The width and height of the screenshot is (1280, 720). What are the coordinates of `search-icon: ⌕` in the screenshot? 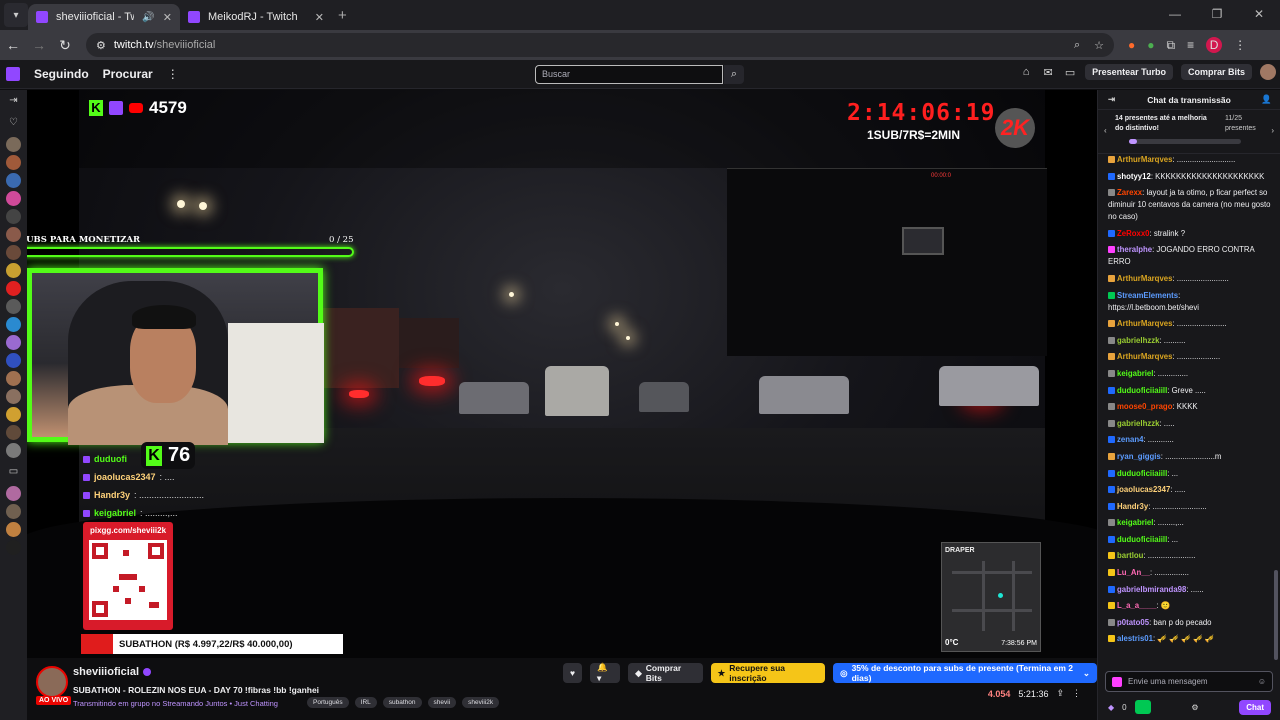 It's located at (734, 74).